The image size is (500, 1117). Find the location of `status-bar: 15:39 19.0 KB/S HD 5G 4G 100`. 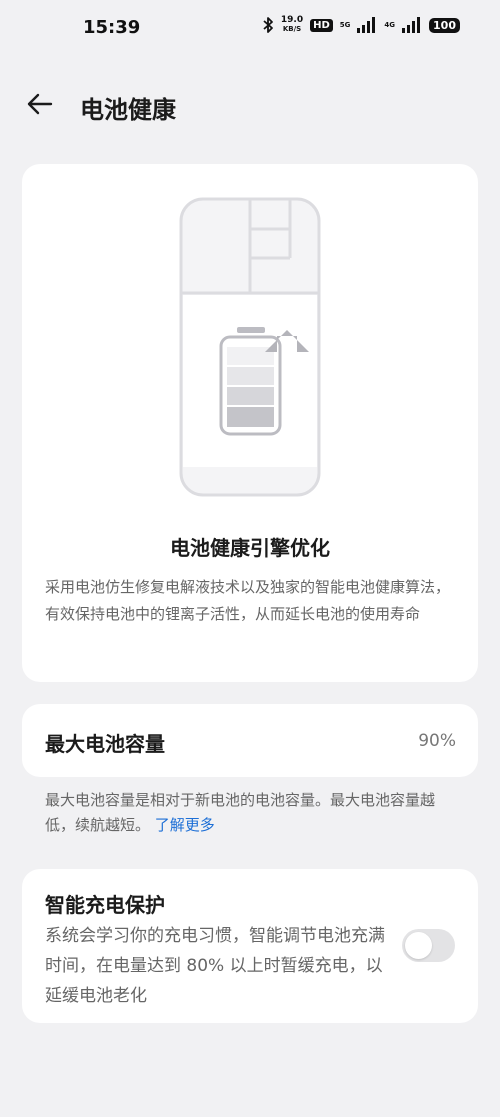

status-bar: 15:39 19.0 KB/S HD 5G 4G 100 is located at coordinates (250, 28).